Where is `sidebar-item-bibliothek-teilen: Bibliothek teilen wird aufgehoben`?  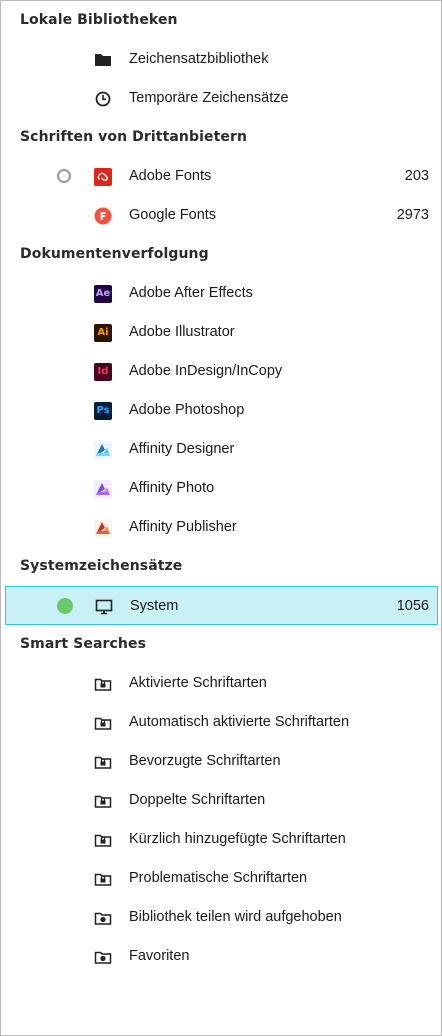 sidebar-item-bibliothek-teilen: Bibliothek teilen wird aufgehoben is located at coordinates (221, 917).